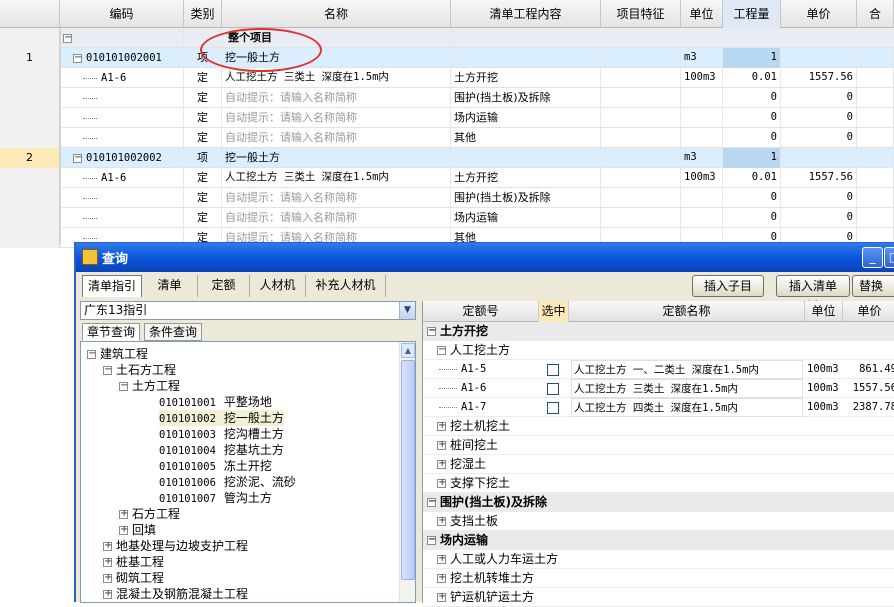 The height and width of the screenshot is (607, 894). I want to click on col-header-type: 类别, so click(203, 14).